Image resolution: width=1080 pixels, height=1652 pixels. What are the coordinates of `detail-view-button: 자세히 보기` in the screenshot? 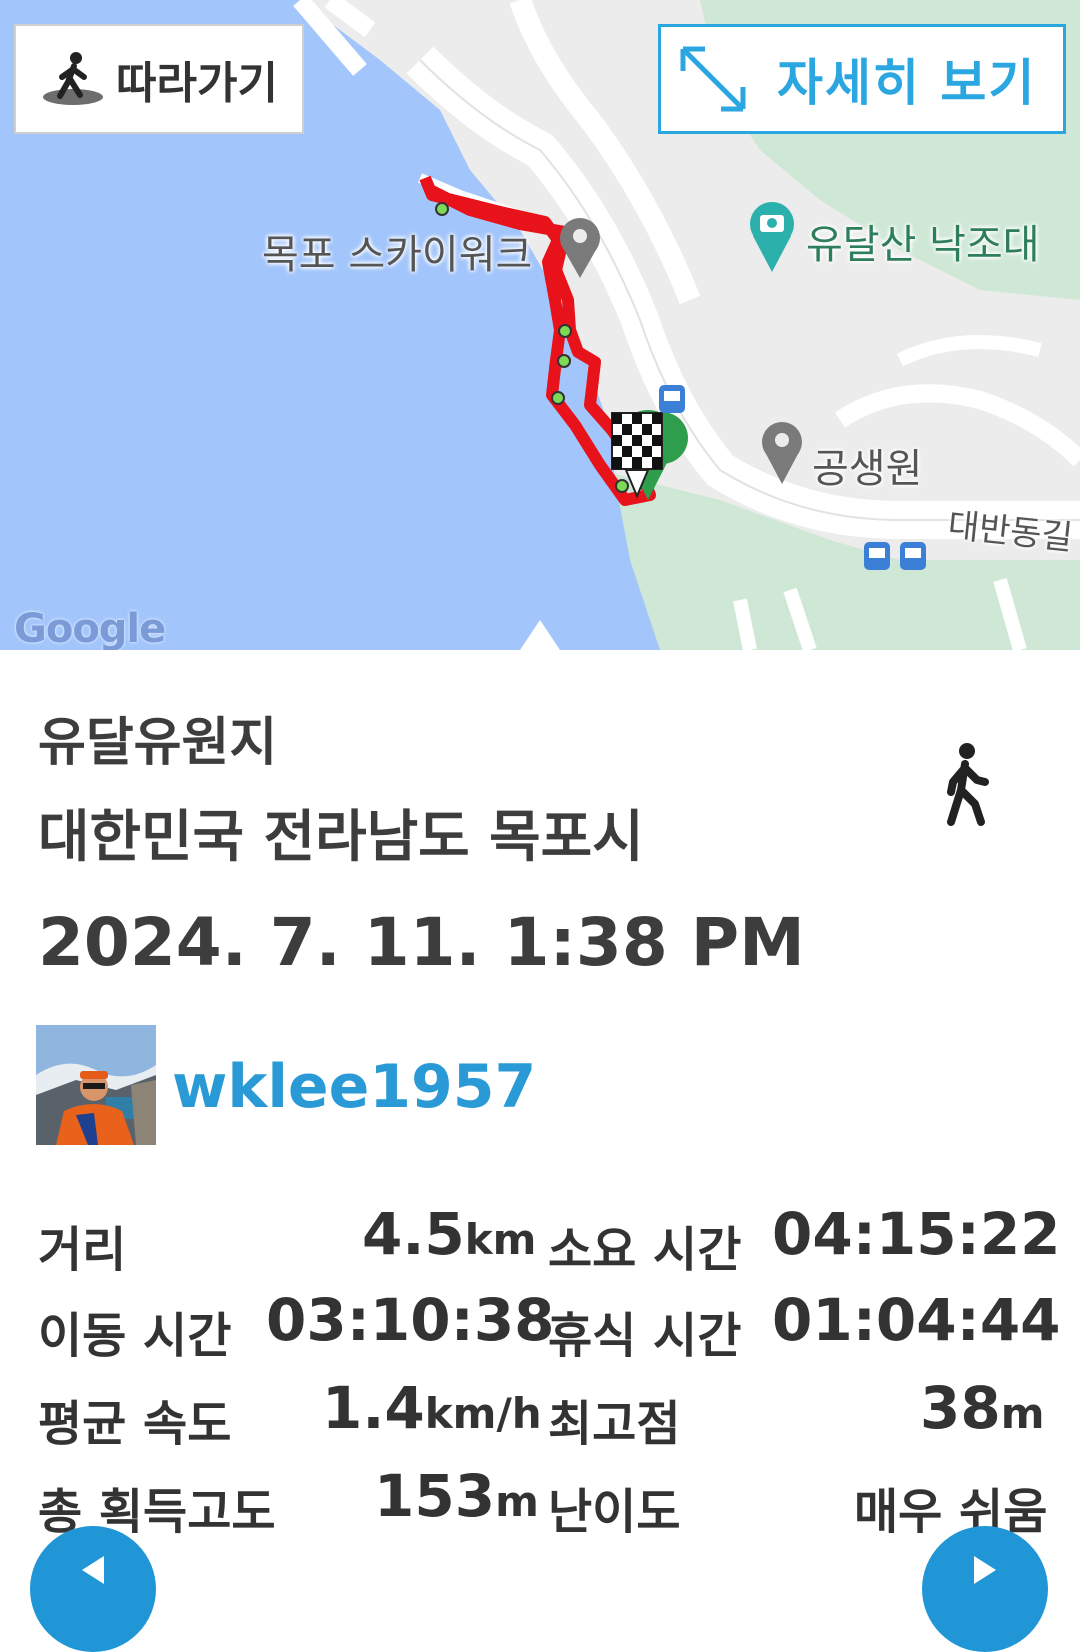 It's located at (862, 79).